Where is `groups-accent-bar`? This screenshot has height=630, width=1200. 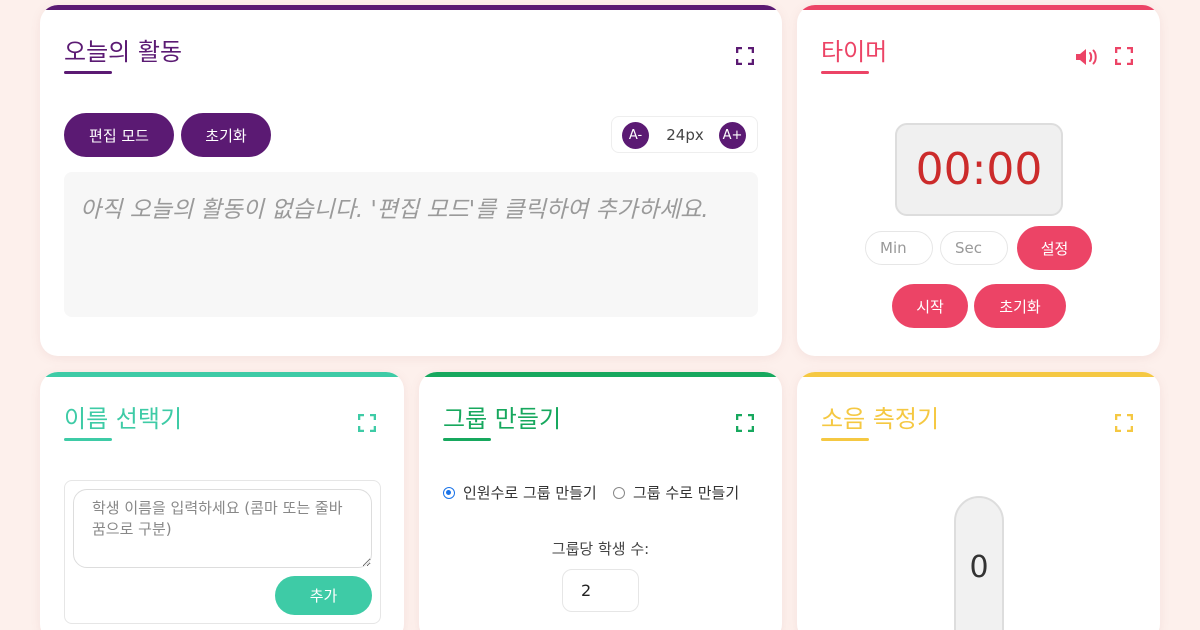
groups-accent-bar is located at coordinates (600, 374).